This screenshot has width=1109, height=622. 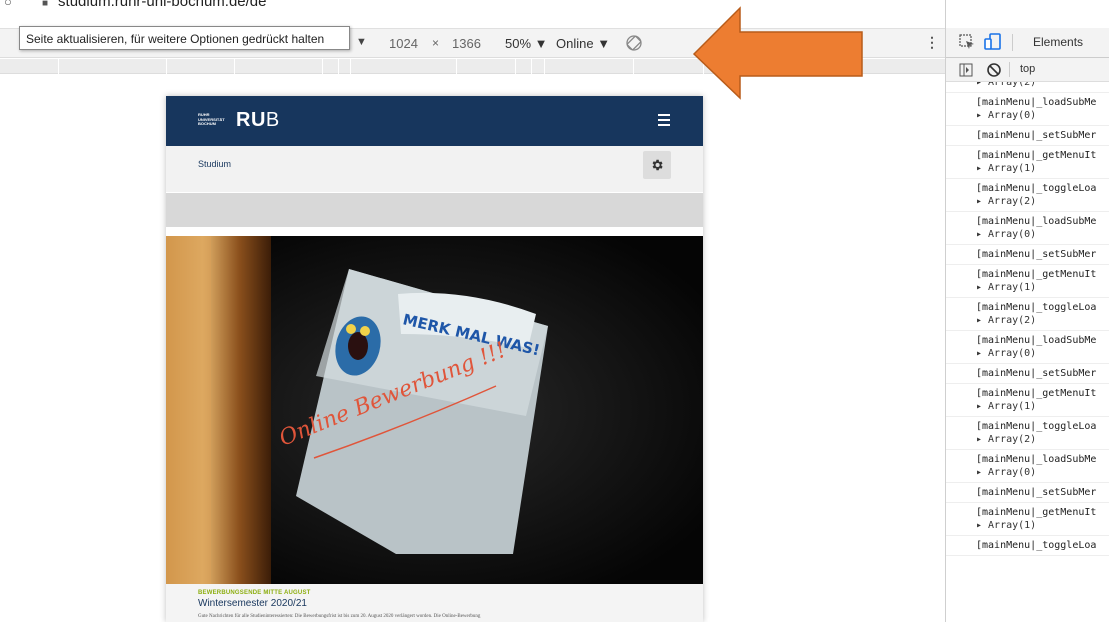 What do you see at coordinates (211, 119) in the screenshot?
I see `university-wordmark: RUHR UNIVERSITÄT BOCHUM` at bounding box center [211, 119].